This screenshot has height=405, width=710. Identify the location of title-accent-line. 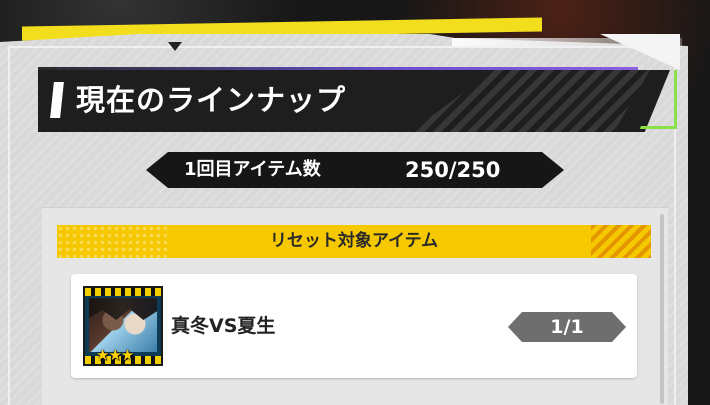
(338, 68).